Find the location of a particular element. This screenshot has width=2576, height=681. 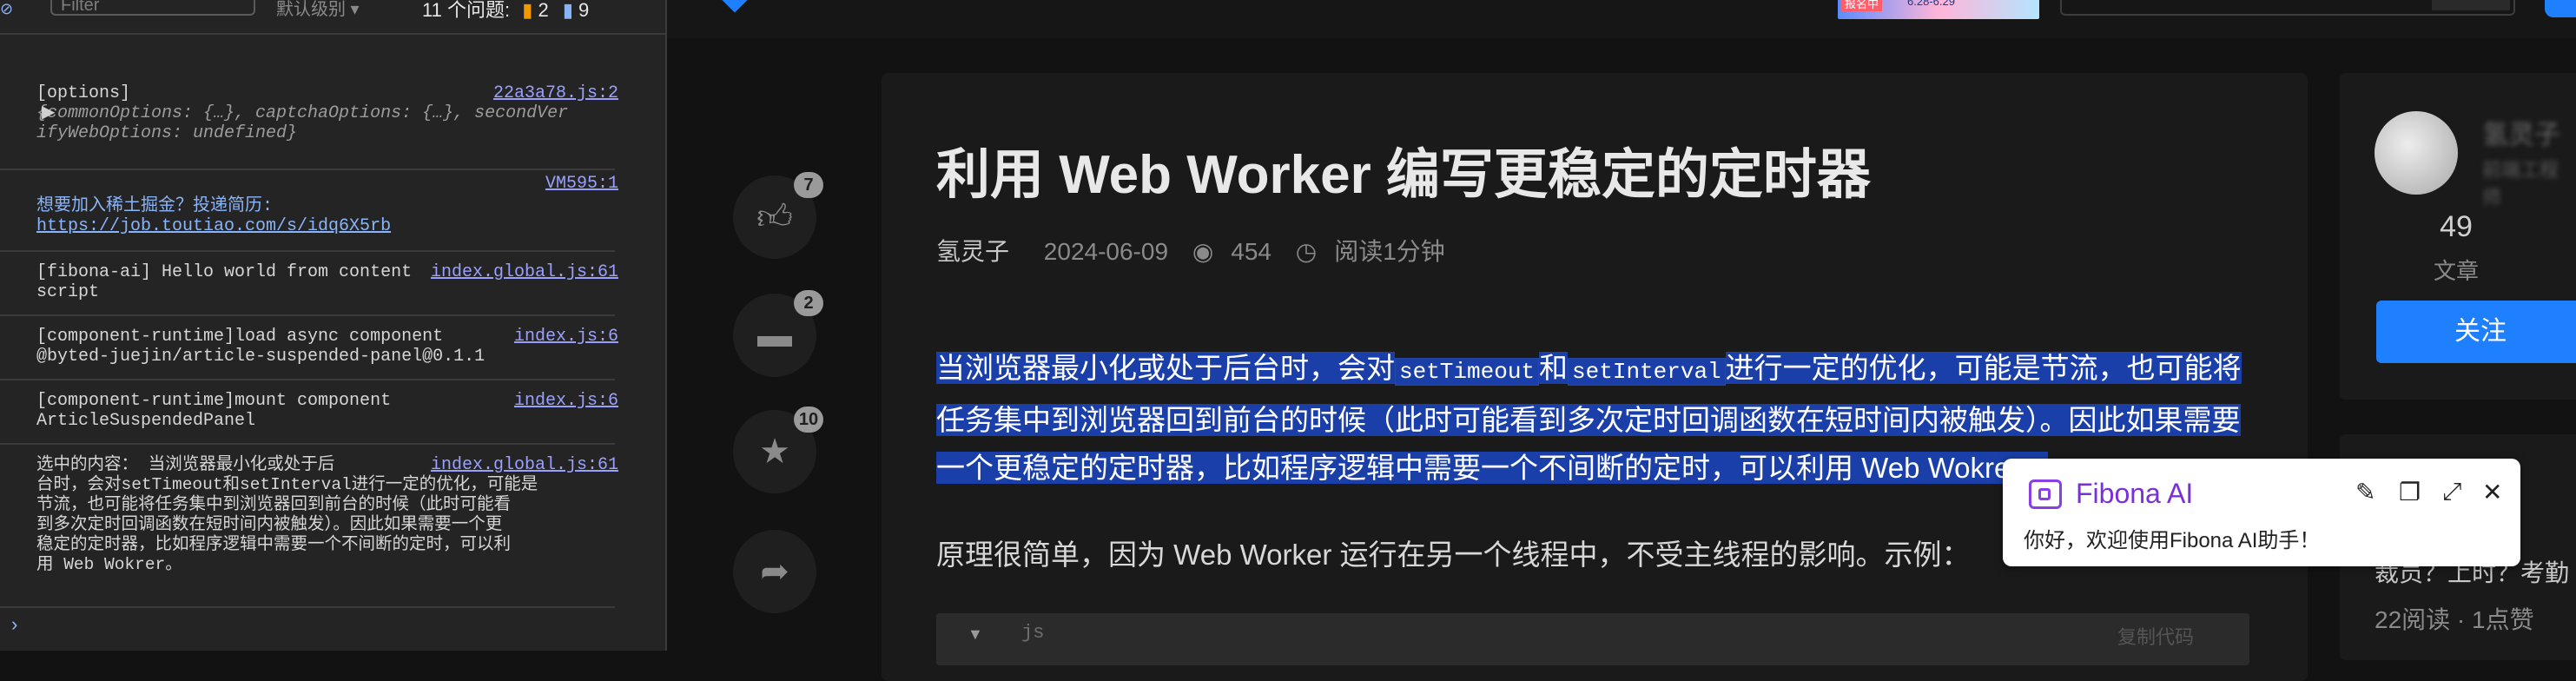

issues-counter: 11 个问题: ▮ 2 ▮ 9 is located at coordinates (505, 12).